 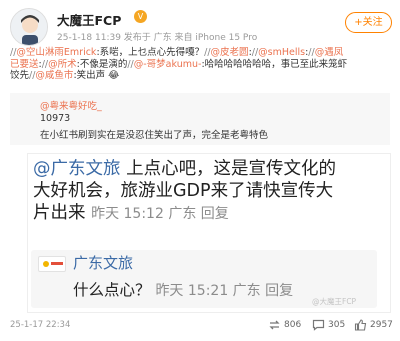 I want to click on username: 大魔王FCP, so click(x=89, y=19).